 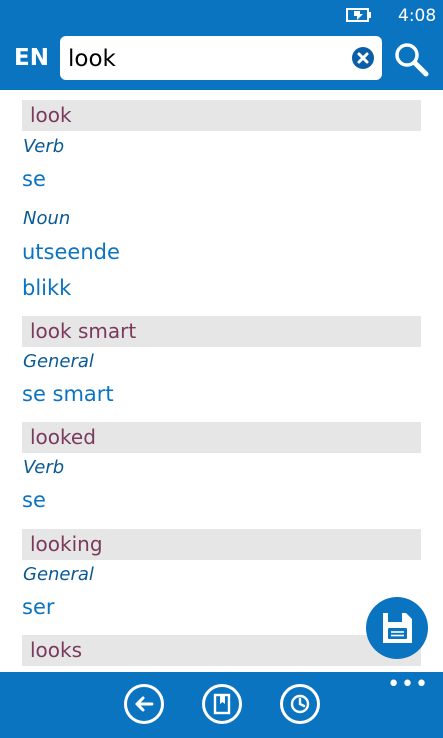 I want to click on save-button, so click(x=397, y=628).